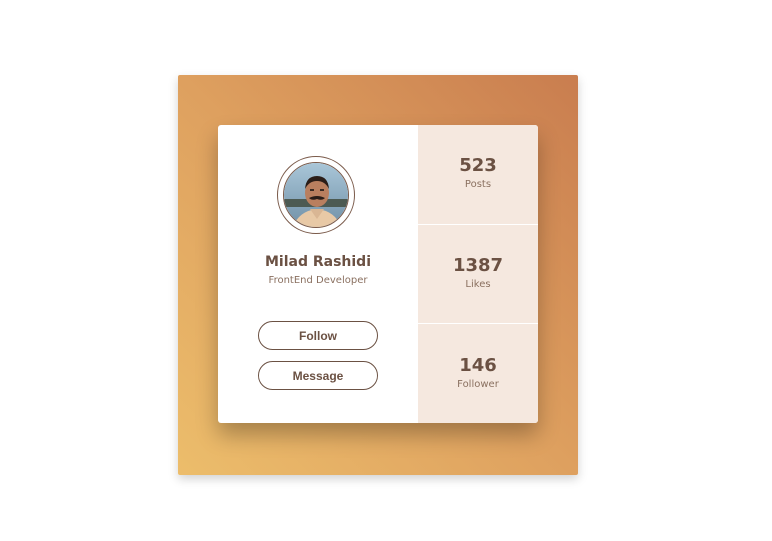  I want to click on stat-value: 146, so click(478, 365).